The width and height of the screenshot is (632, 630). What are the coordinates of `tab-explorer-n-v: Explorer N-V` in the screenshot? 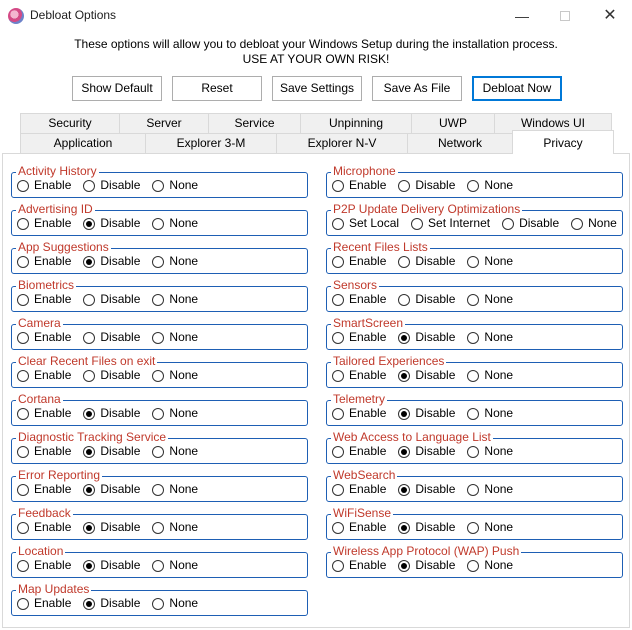 It's located at (342, 143).